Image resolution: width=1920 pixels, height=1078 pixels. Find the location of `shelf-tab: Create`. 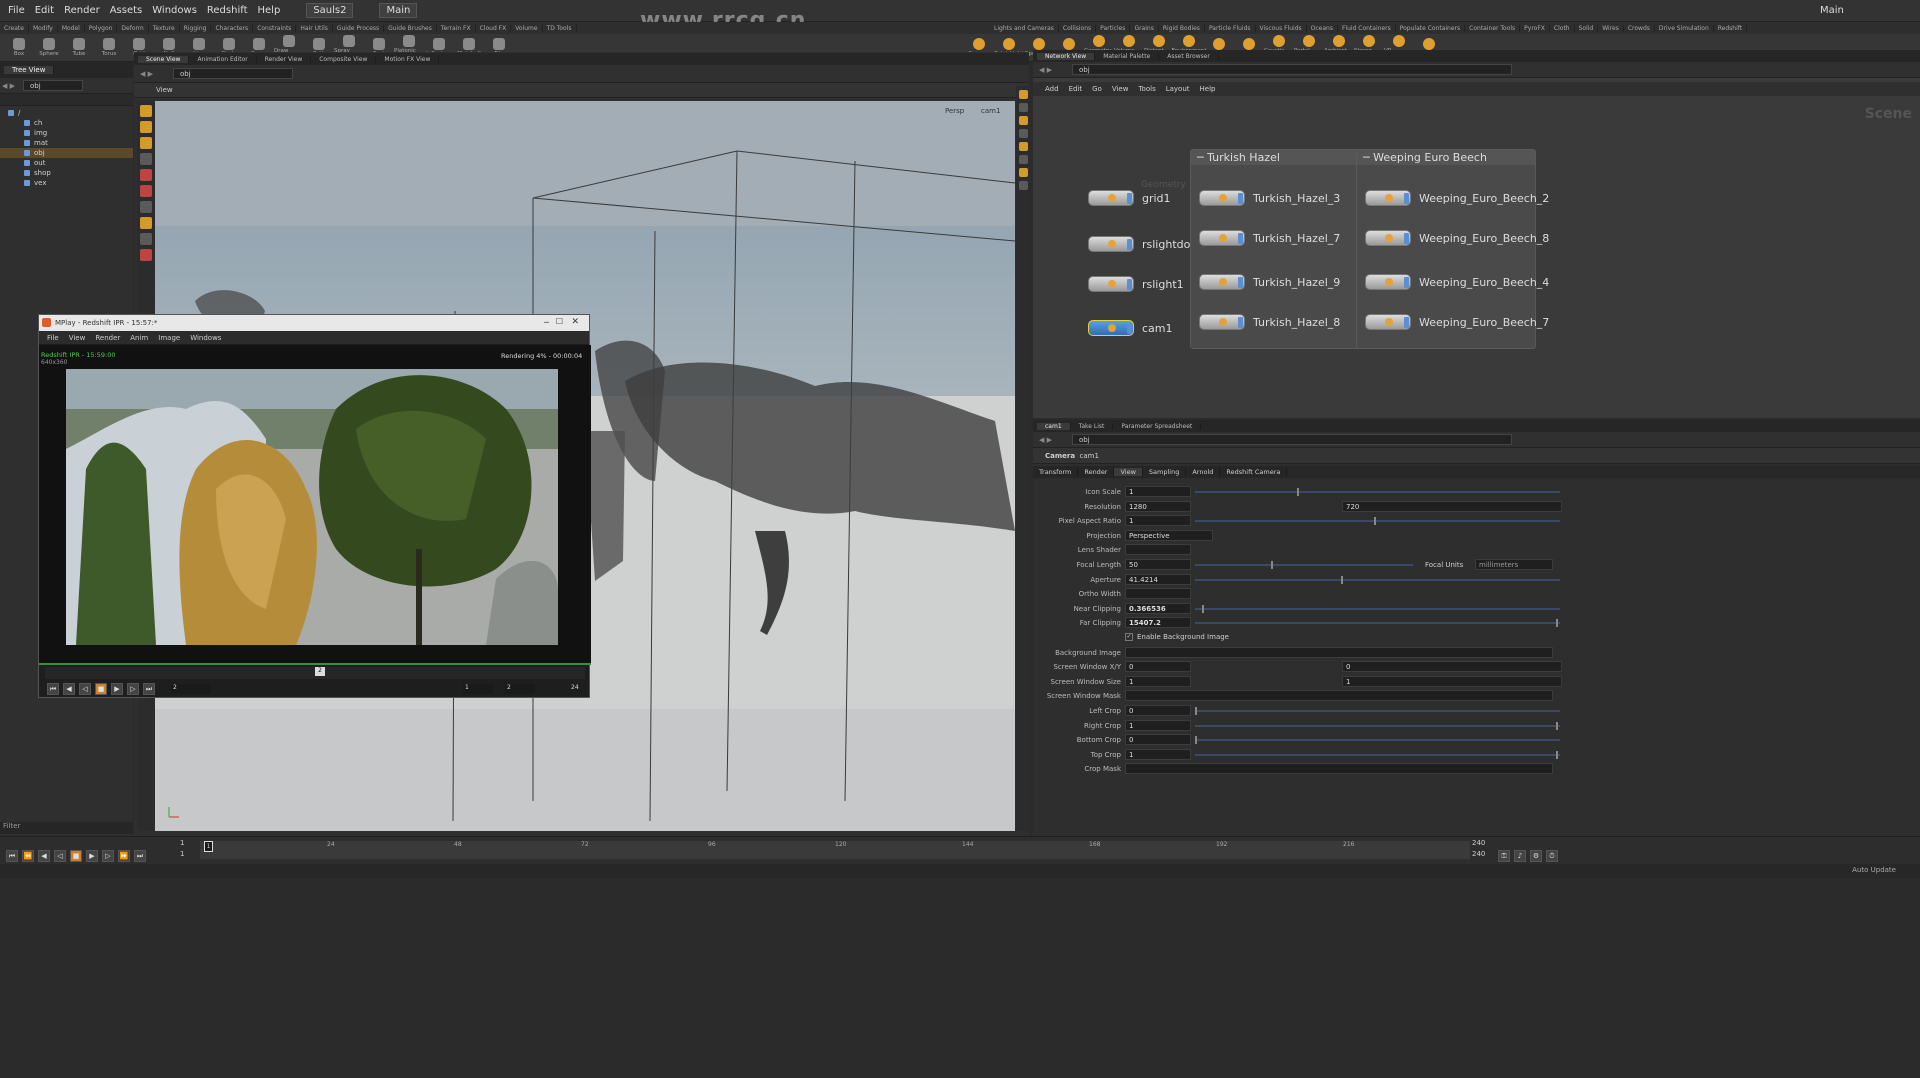

shelf-tab: Create is located at coordinates (14, 28).